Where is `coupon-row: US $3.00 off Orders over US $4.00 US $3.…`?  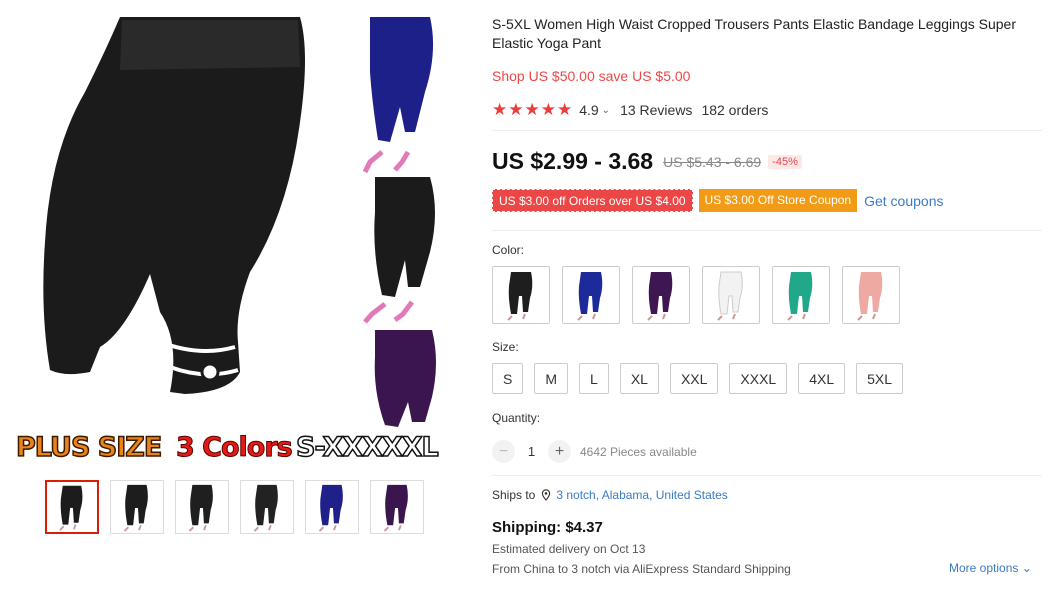
coupon-row: US $3.00 off Orders over US $4.00 US $3.… is located at coordinates (717, 200).